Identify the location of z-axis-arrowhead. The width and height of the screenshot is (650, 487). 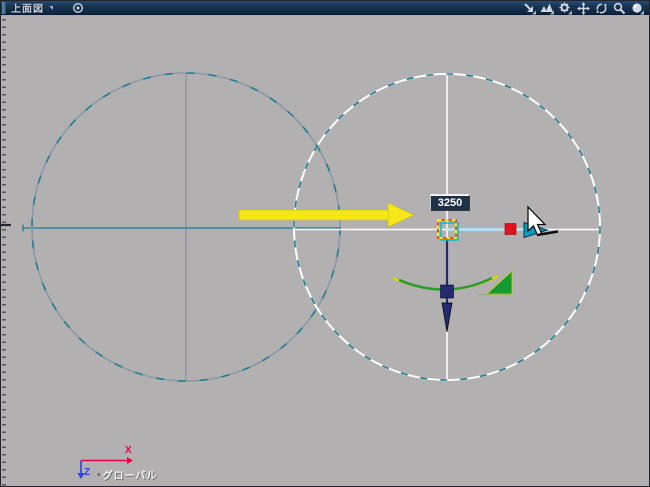
(447, 317).